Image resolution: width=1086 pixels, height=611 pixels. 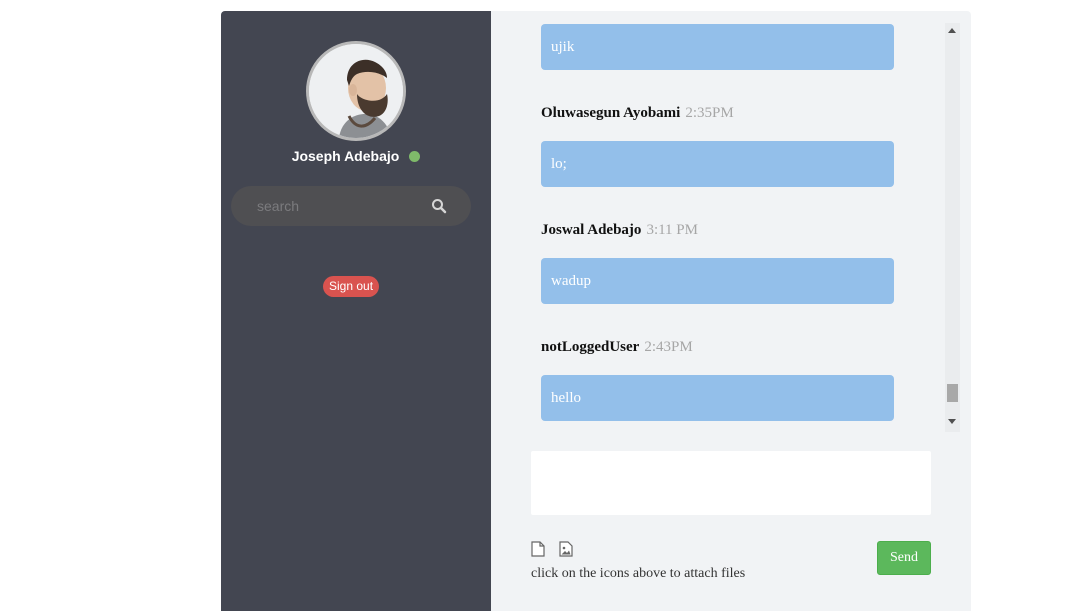 I want to click on image-icon, so click(x=566, y=549).